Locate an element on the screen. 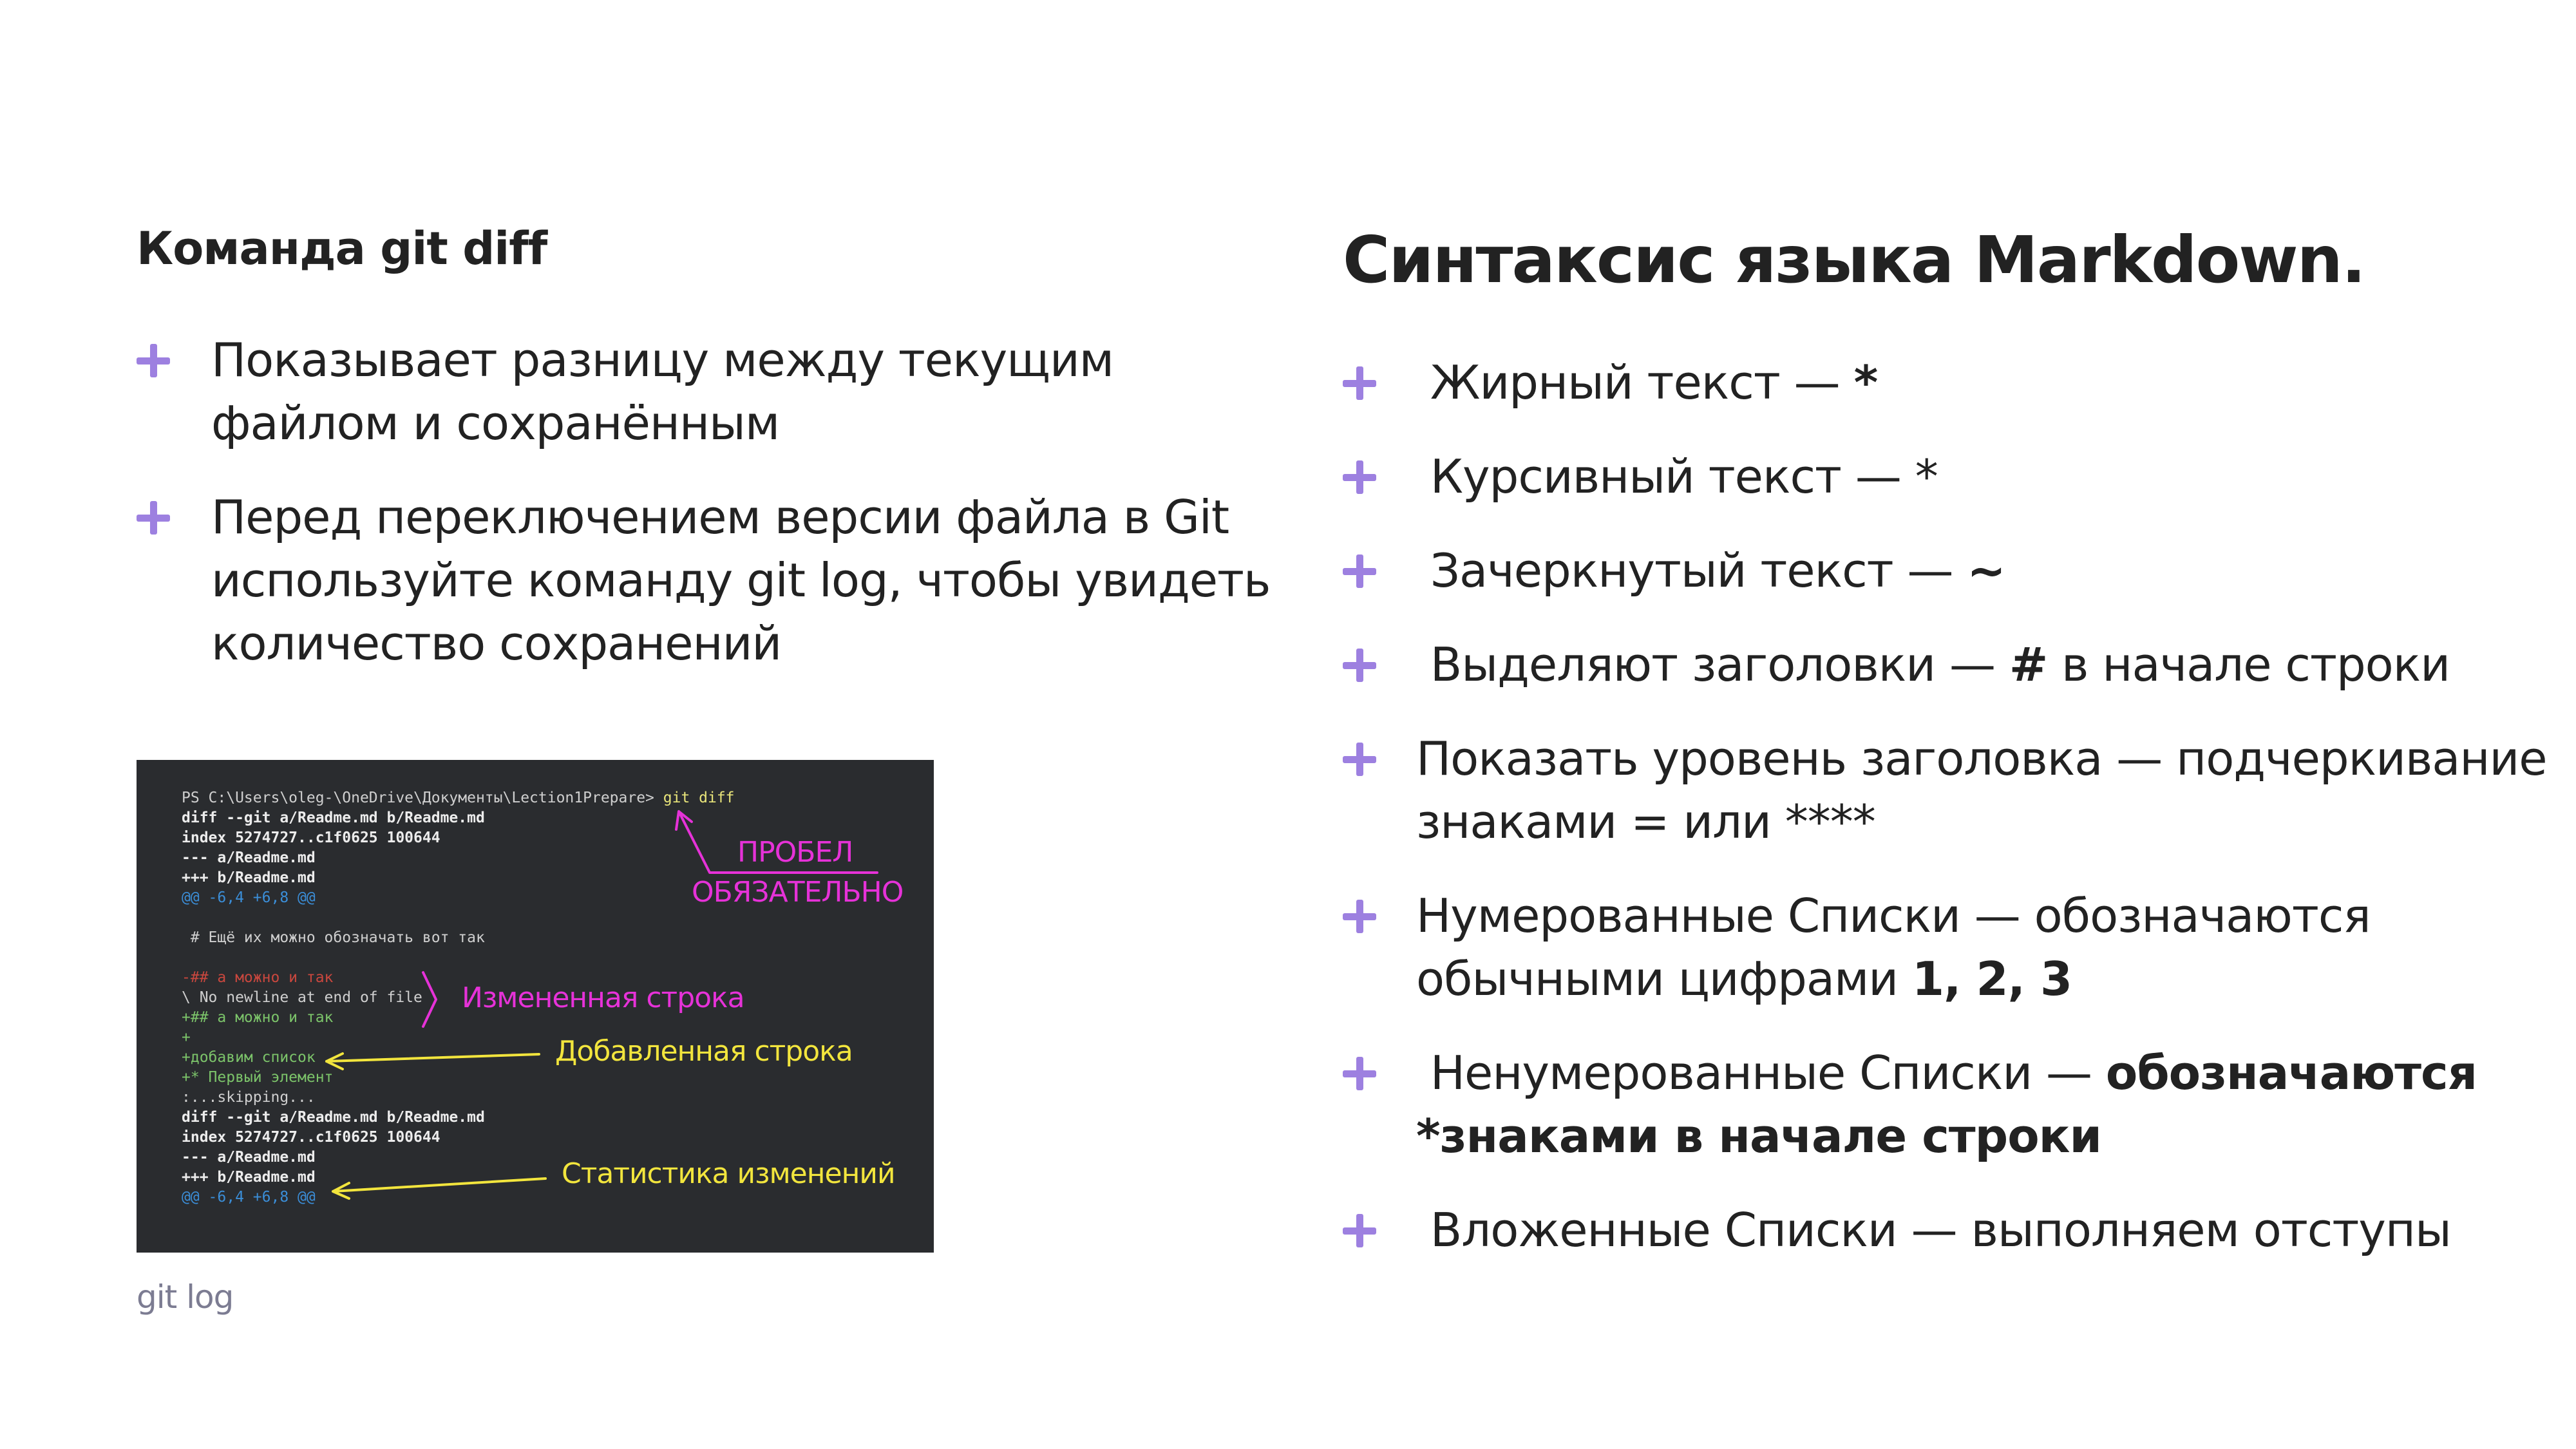 The image size is (2576, 1449). annotation-changed-line: Измененная строка is located at coordinates (603, 998).